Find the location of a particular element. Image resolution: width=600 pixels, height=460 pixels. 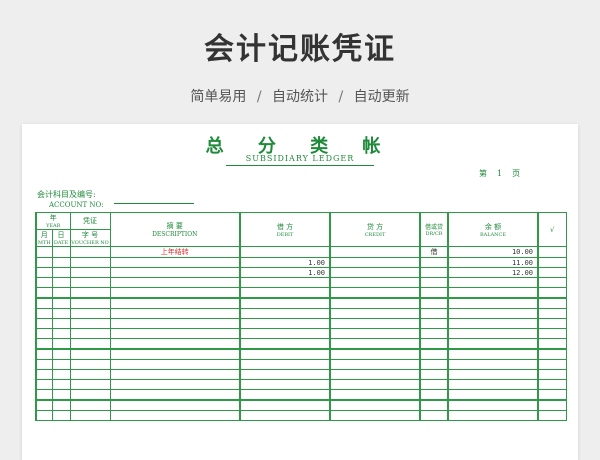

dc-cell: 借 is located at coordinates (434, 252).